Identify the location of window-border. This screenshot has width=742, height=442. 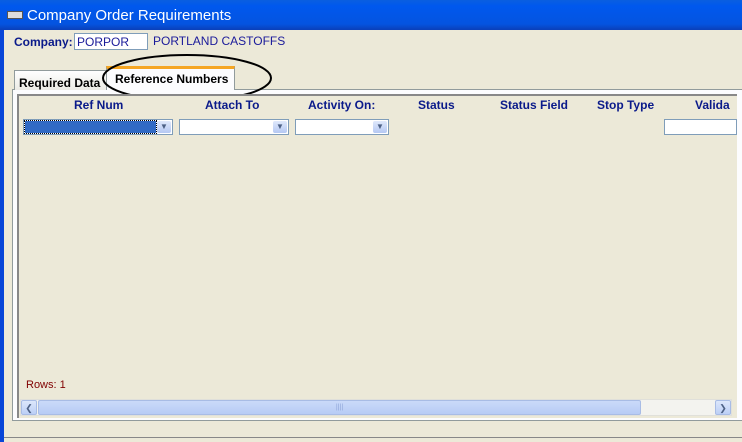
(2, 236).